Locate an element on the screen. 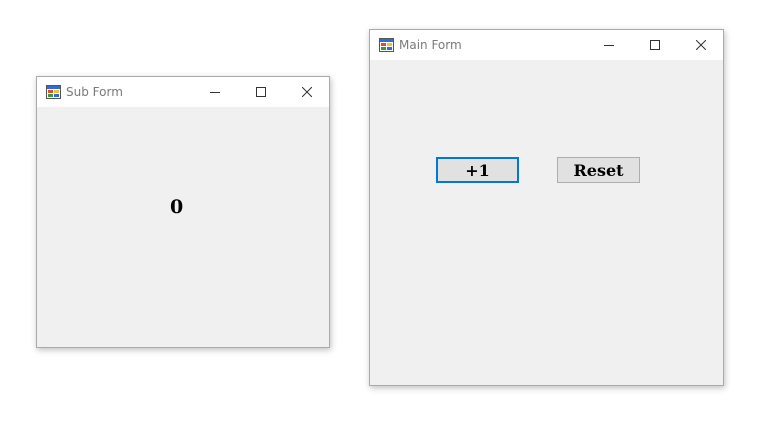  main-form-maximize-button is located at coordinates (655, 45).